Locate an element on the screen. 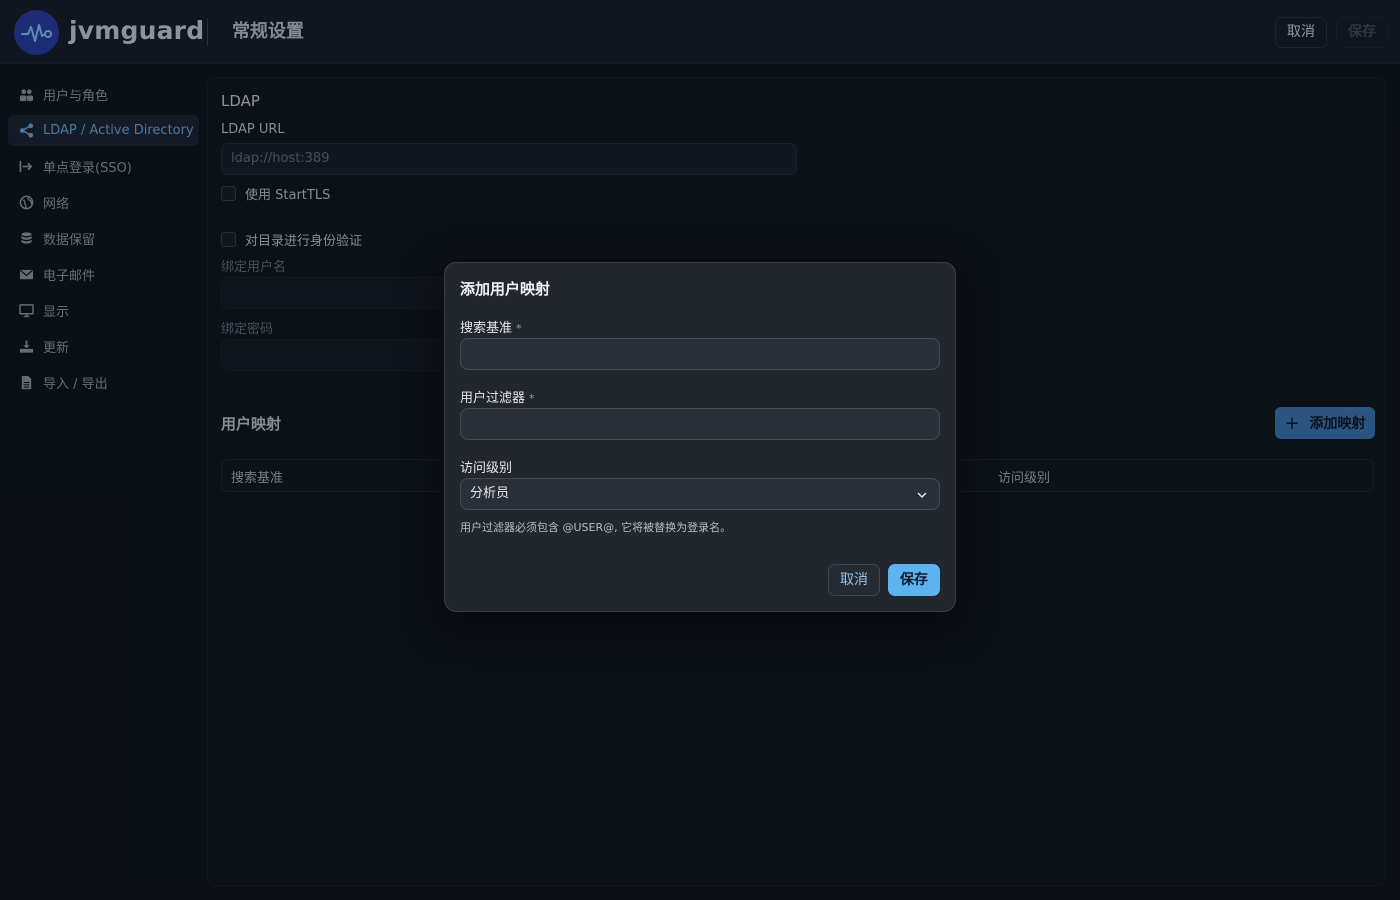 This screenshot has height=900, width=1400. dialog-title: 添加用户映射 is located at coordinates (505, 289).